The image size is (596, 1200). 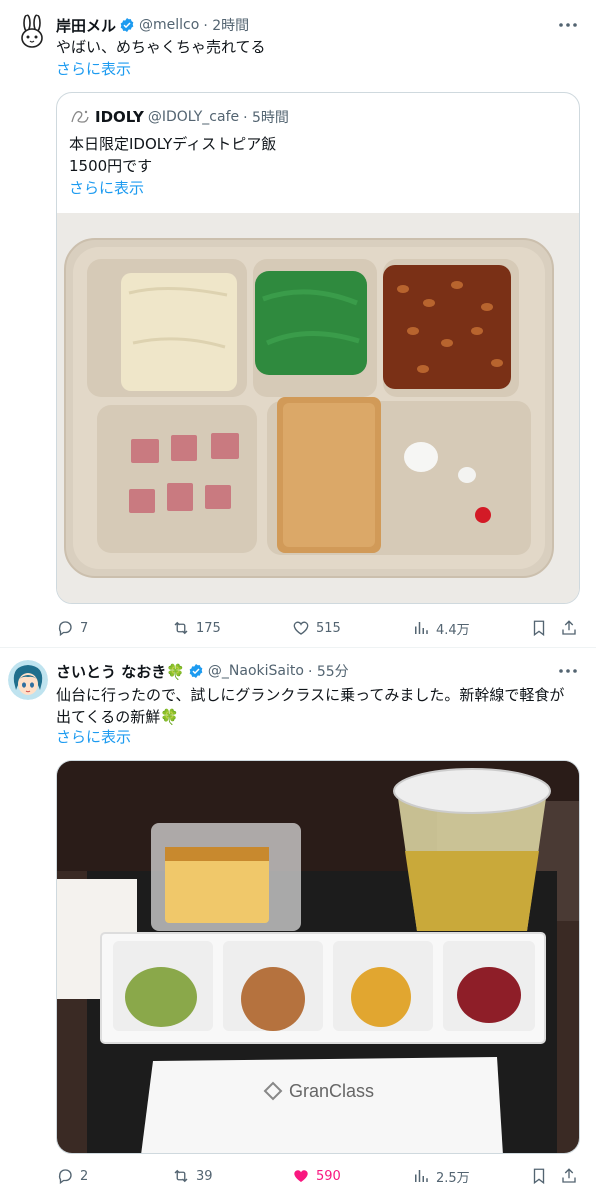 What do you see at coordinates (204, 1176) in the screenshot?
I see `retweet-count: 39` at bounding box center [204, 1176].